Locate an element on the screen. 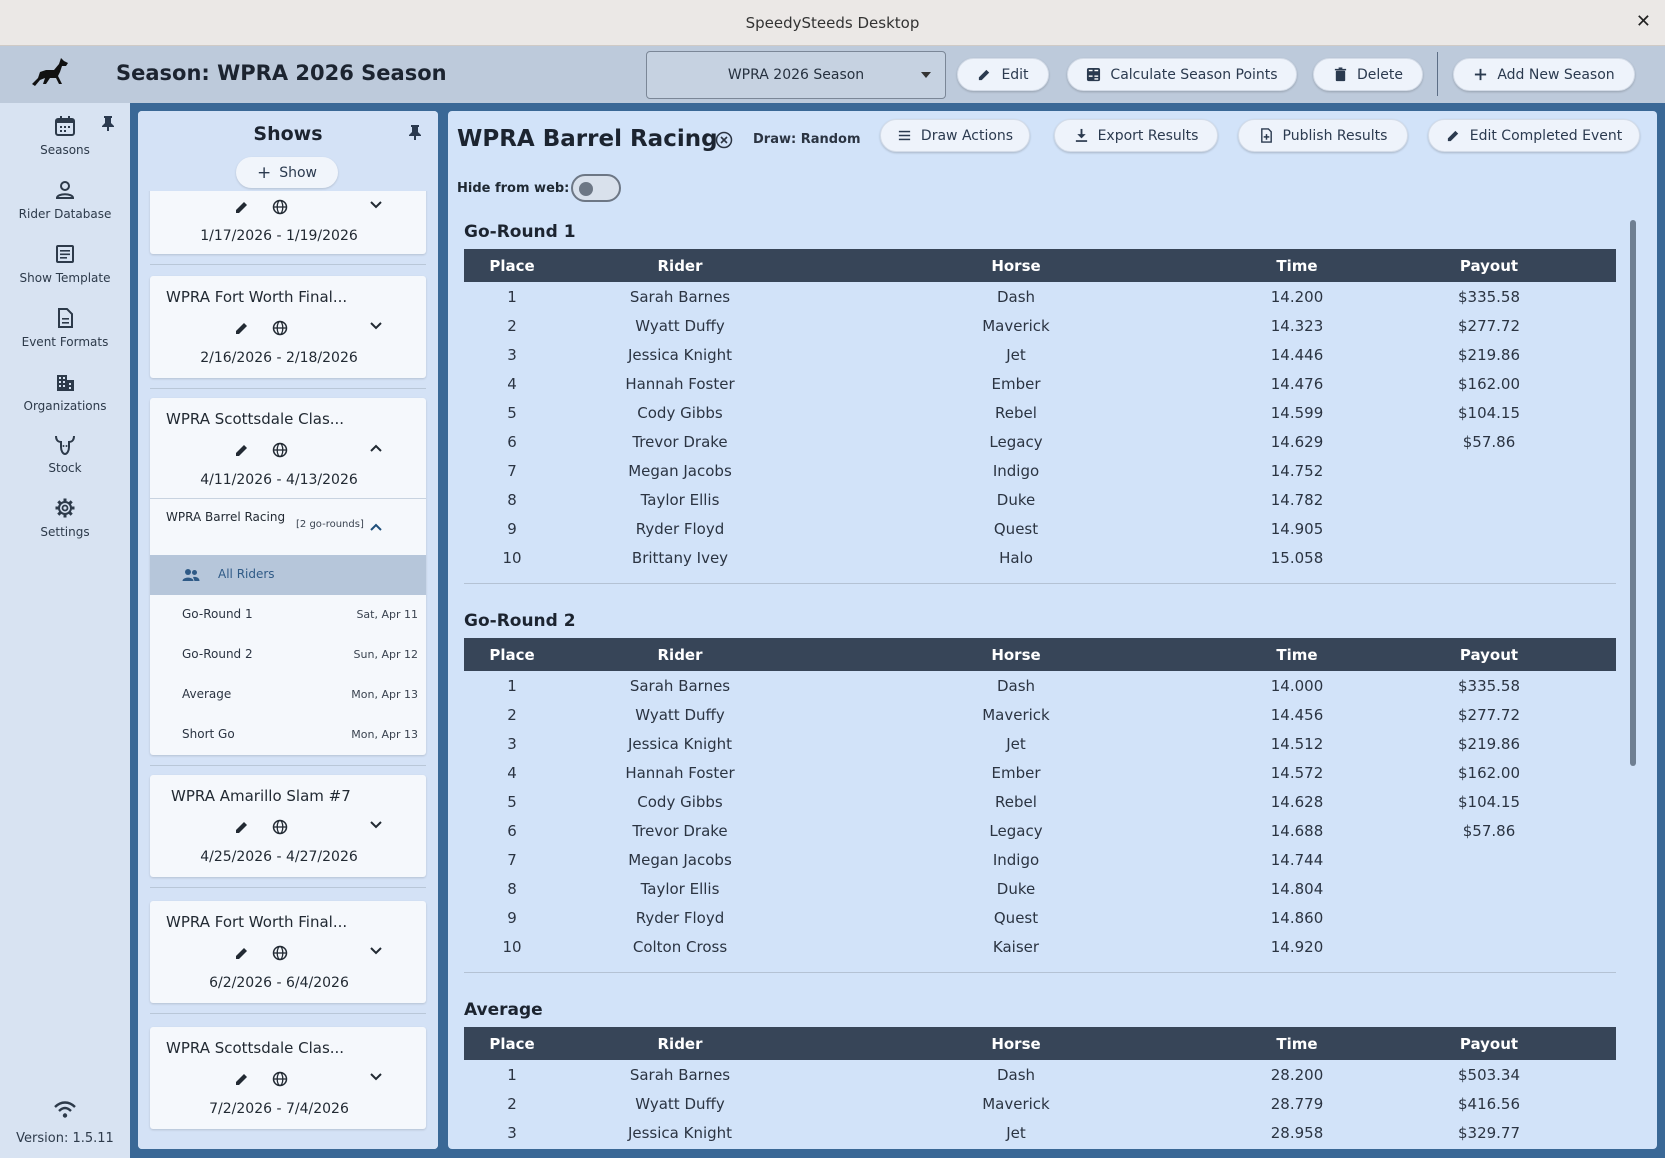 The image size is (1665, 1158). show-card: 1/17/2026 - 1/19/2026 is located at coordinates (288, 222).